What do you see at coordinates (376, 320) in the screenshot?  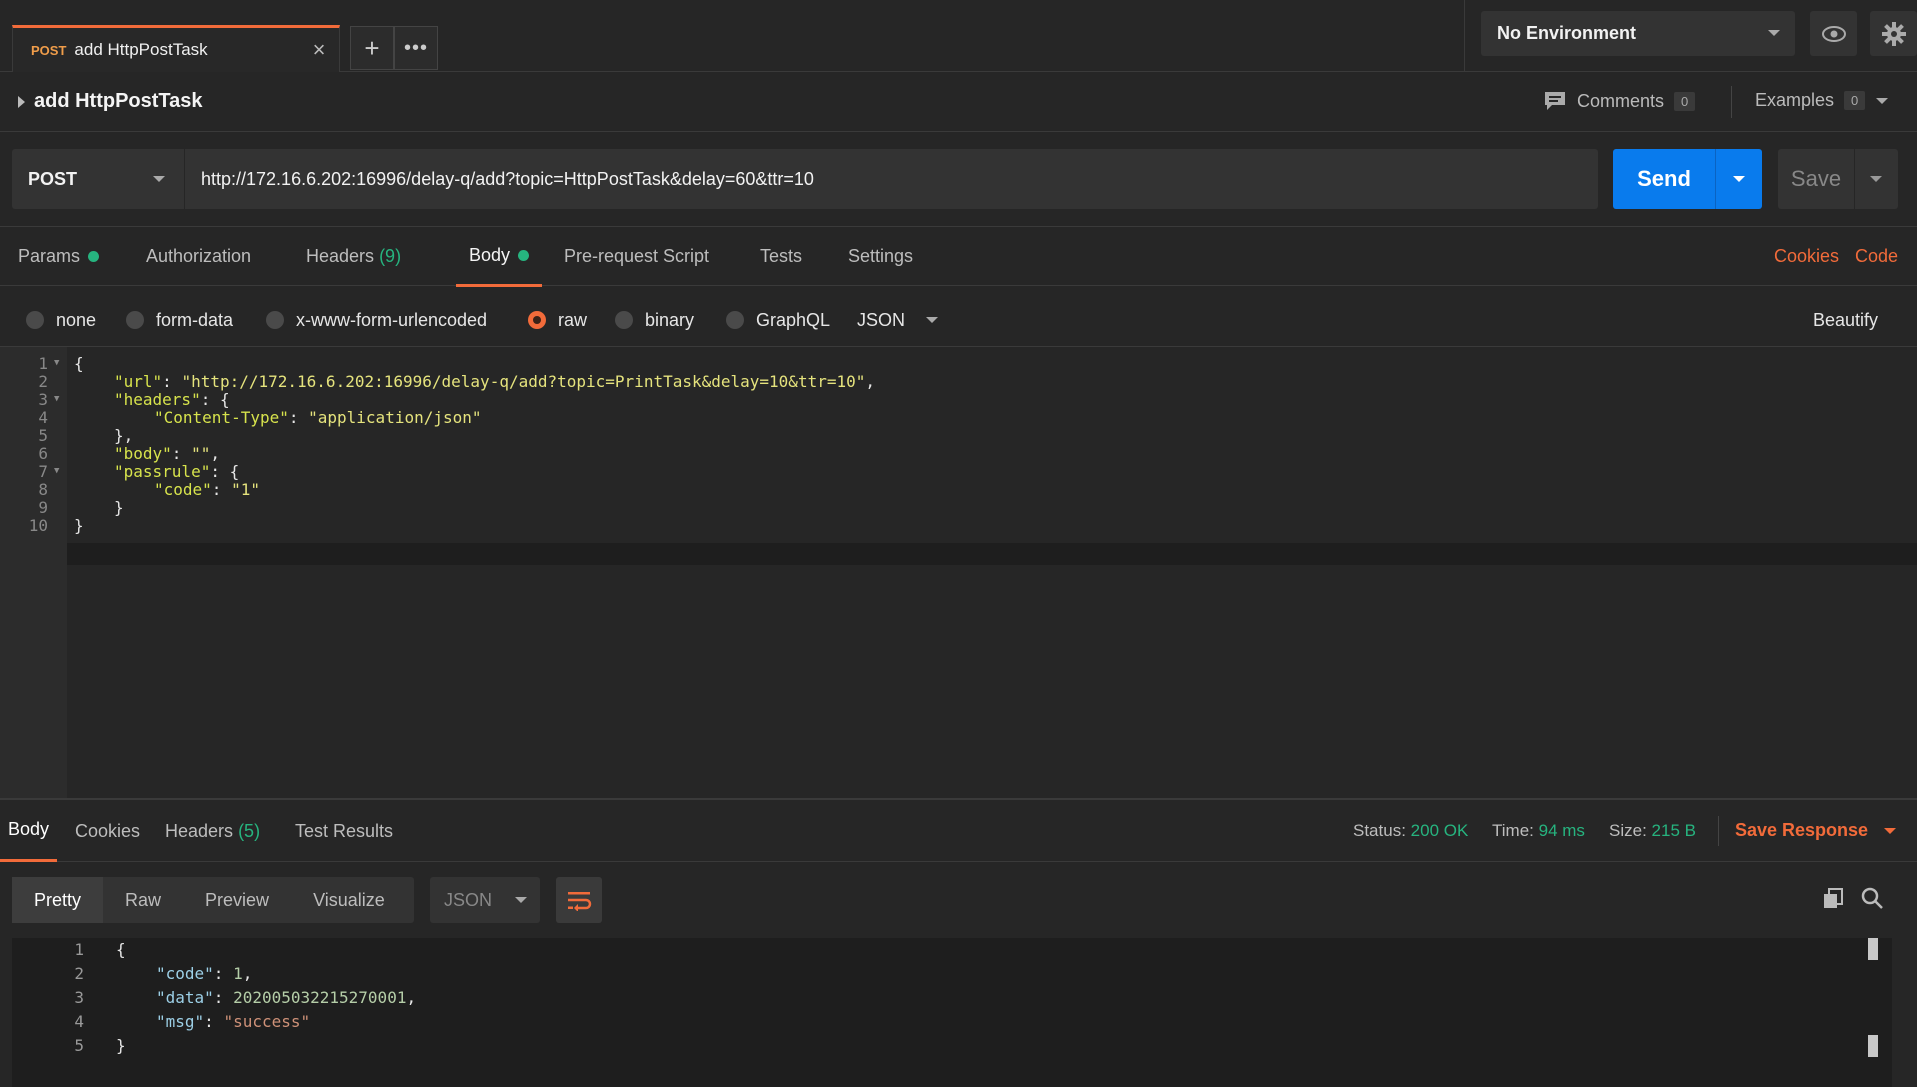 I see `body-mode-urlencoded: x-www-form-urlencoded` at bounding box center [376, 320].